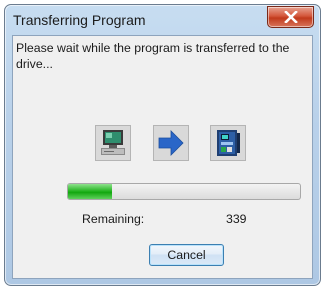 The image size is (327, 291). What do you see at coordinates (171, 143) in the screenshot?
I see `arrow-right-icon` at bounding box center [171, 143].